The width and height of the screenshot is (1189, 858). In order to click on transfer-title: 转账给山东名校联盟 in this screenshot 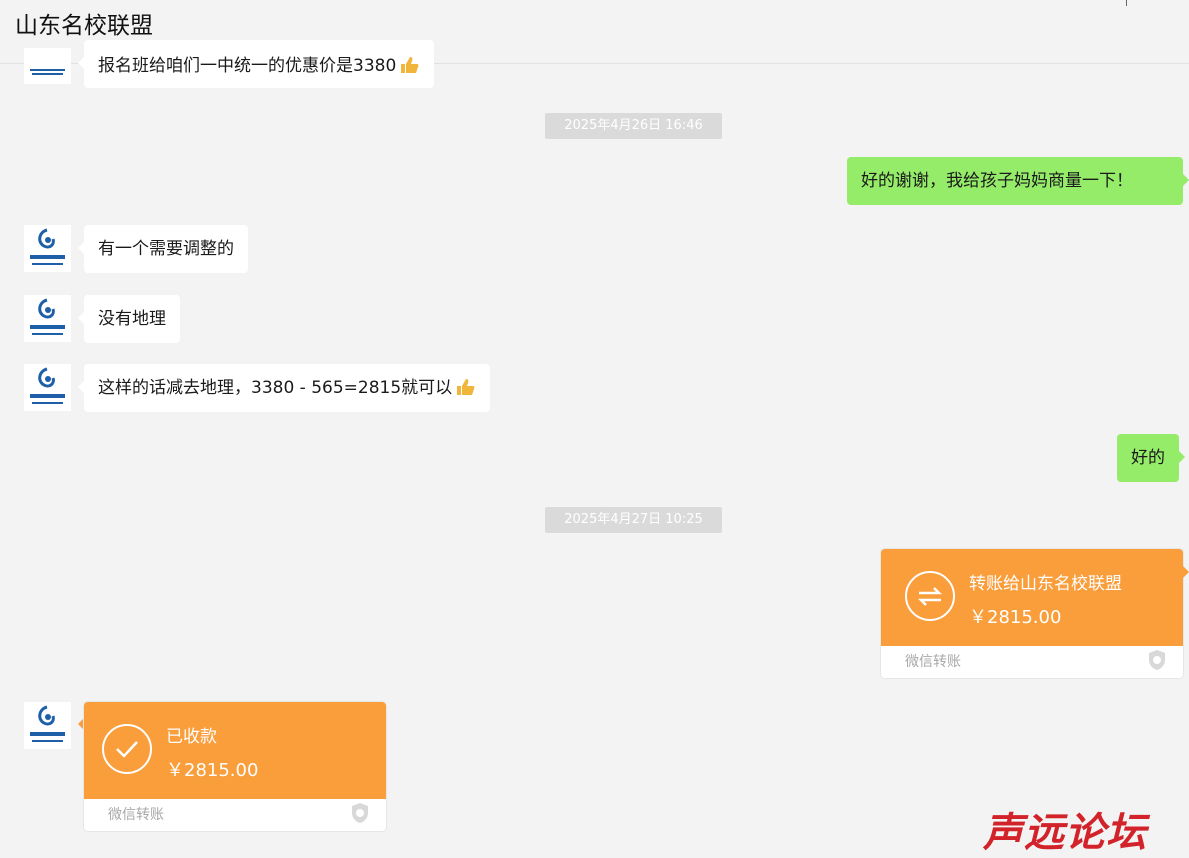, I will do `click(1045, 584)`.